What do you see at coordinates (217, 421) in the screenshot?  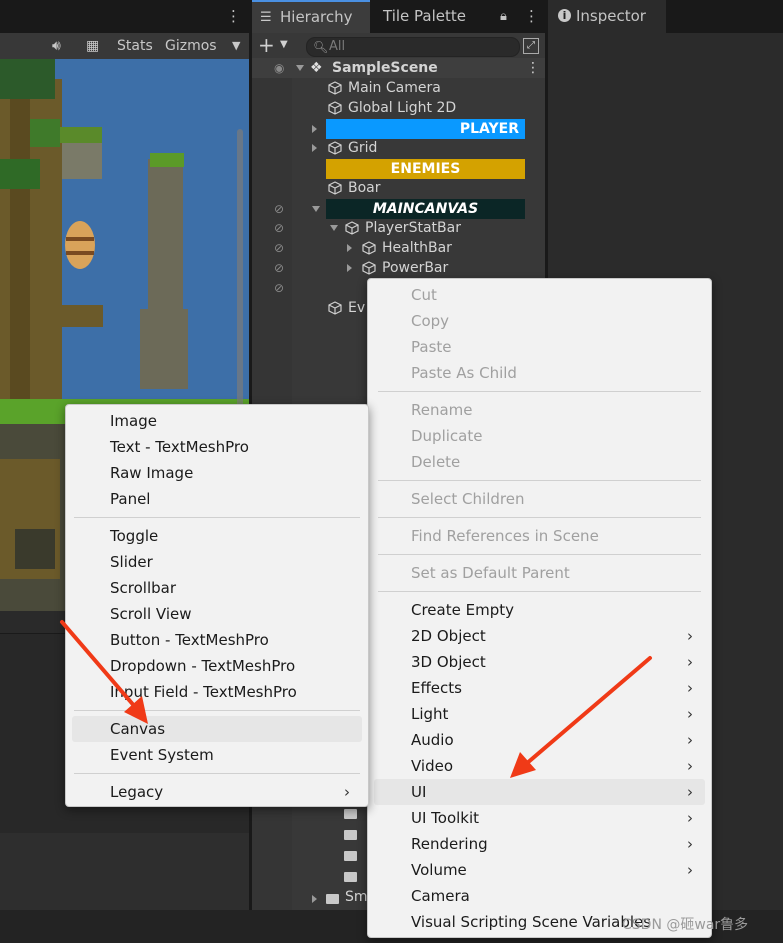 I see `menu-item-image: Image` at bounding box center [217, 421].